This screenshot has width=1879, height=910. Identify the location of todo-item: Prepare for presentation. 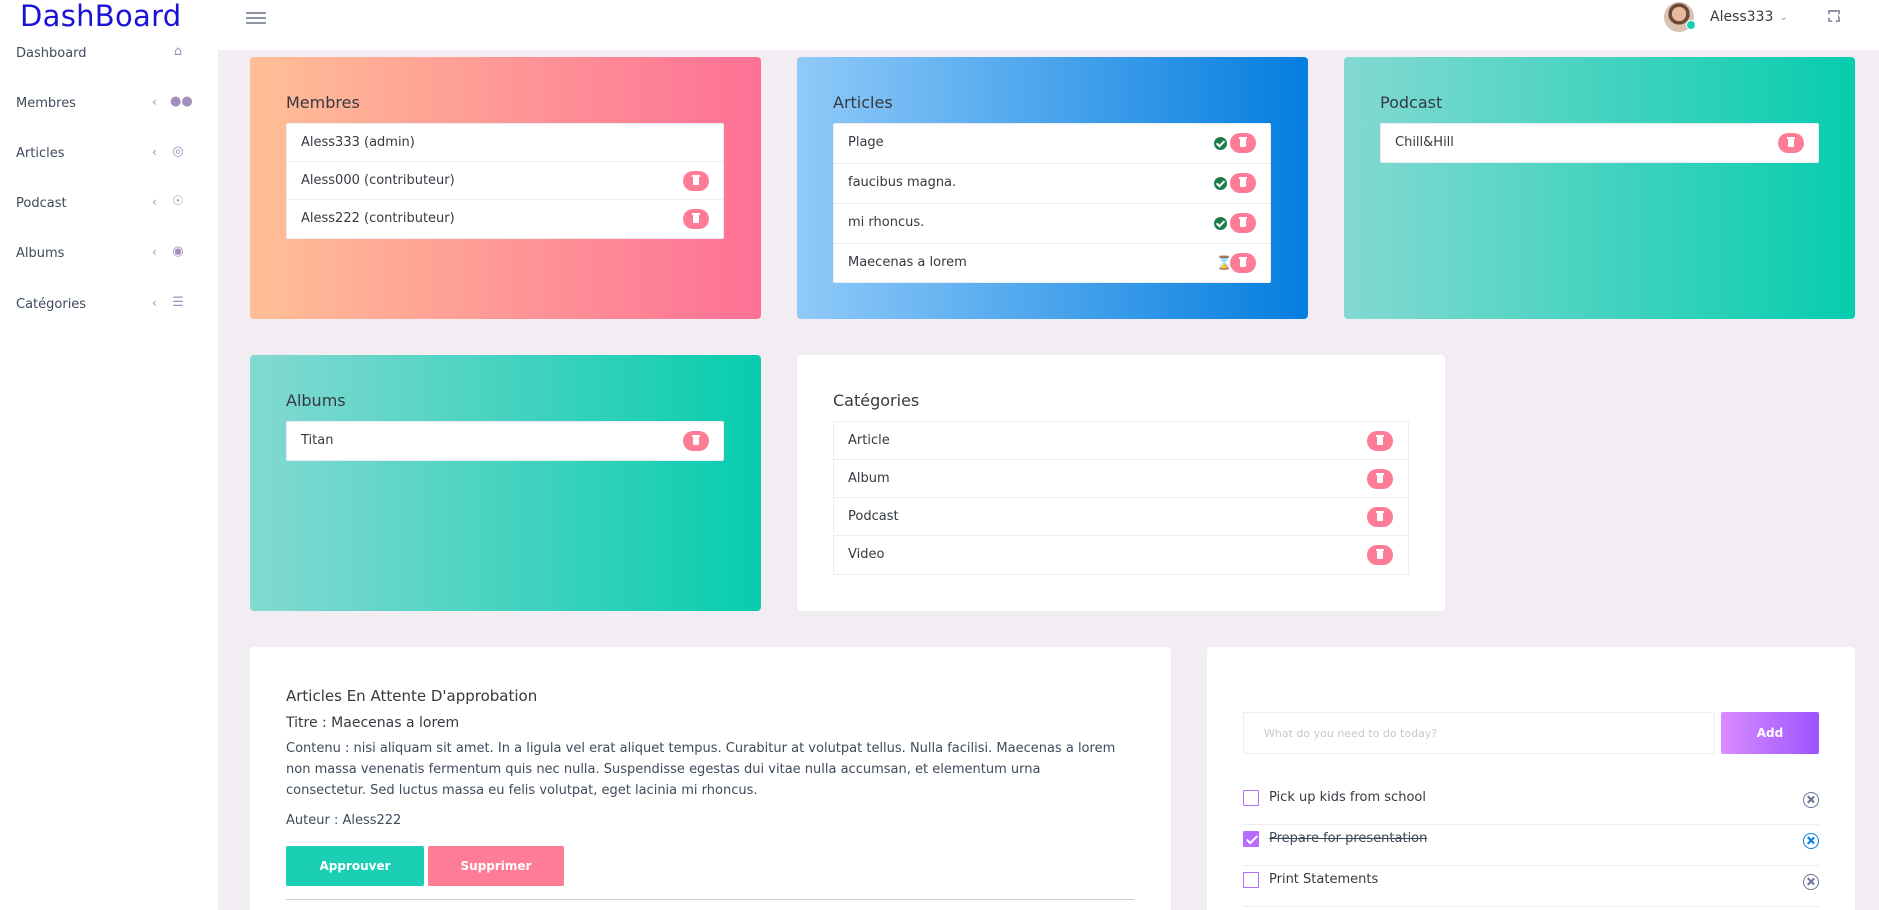
(1531, 845).